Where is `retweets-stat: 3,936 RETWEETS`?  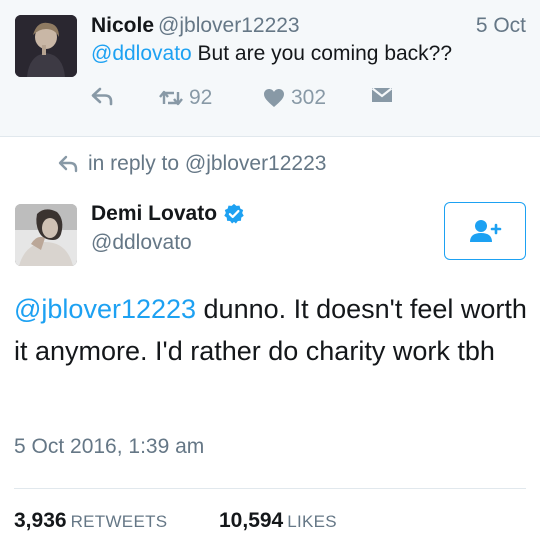 retweets-stat: 3,936 RETWEETS is located at coordinates (90, 521).